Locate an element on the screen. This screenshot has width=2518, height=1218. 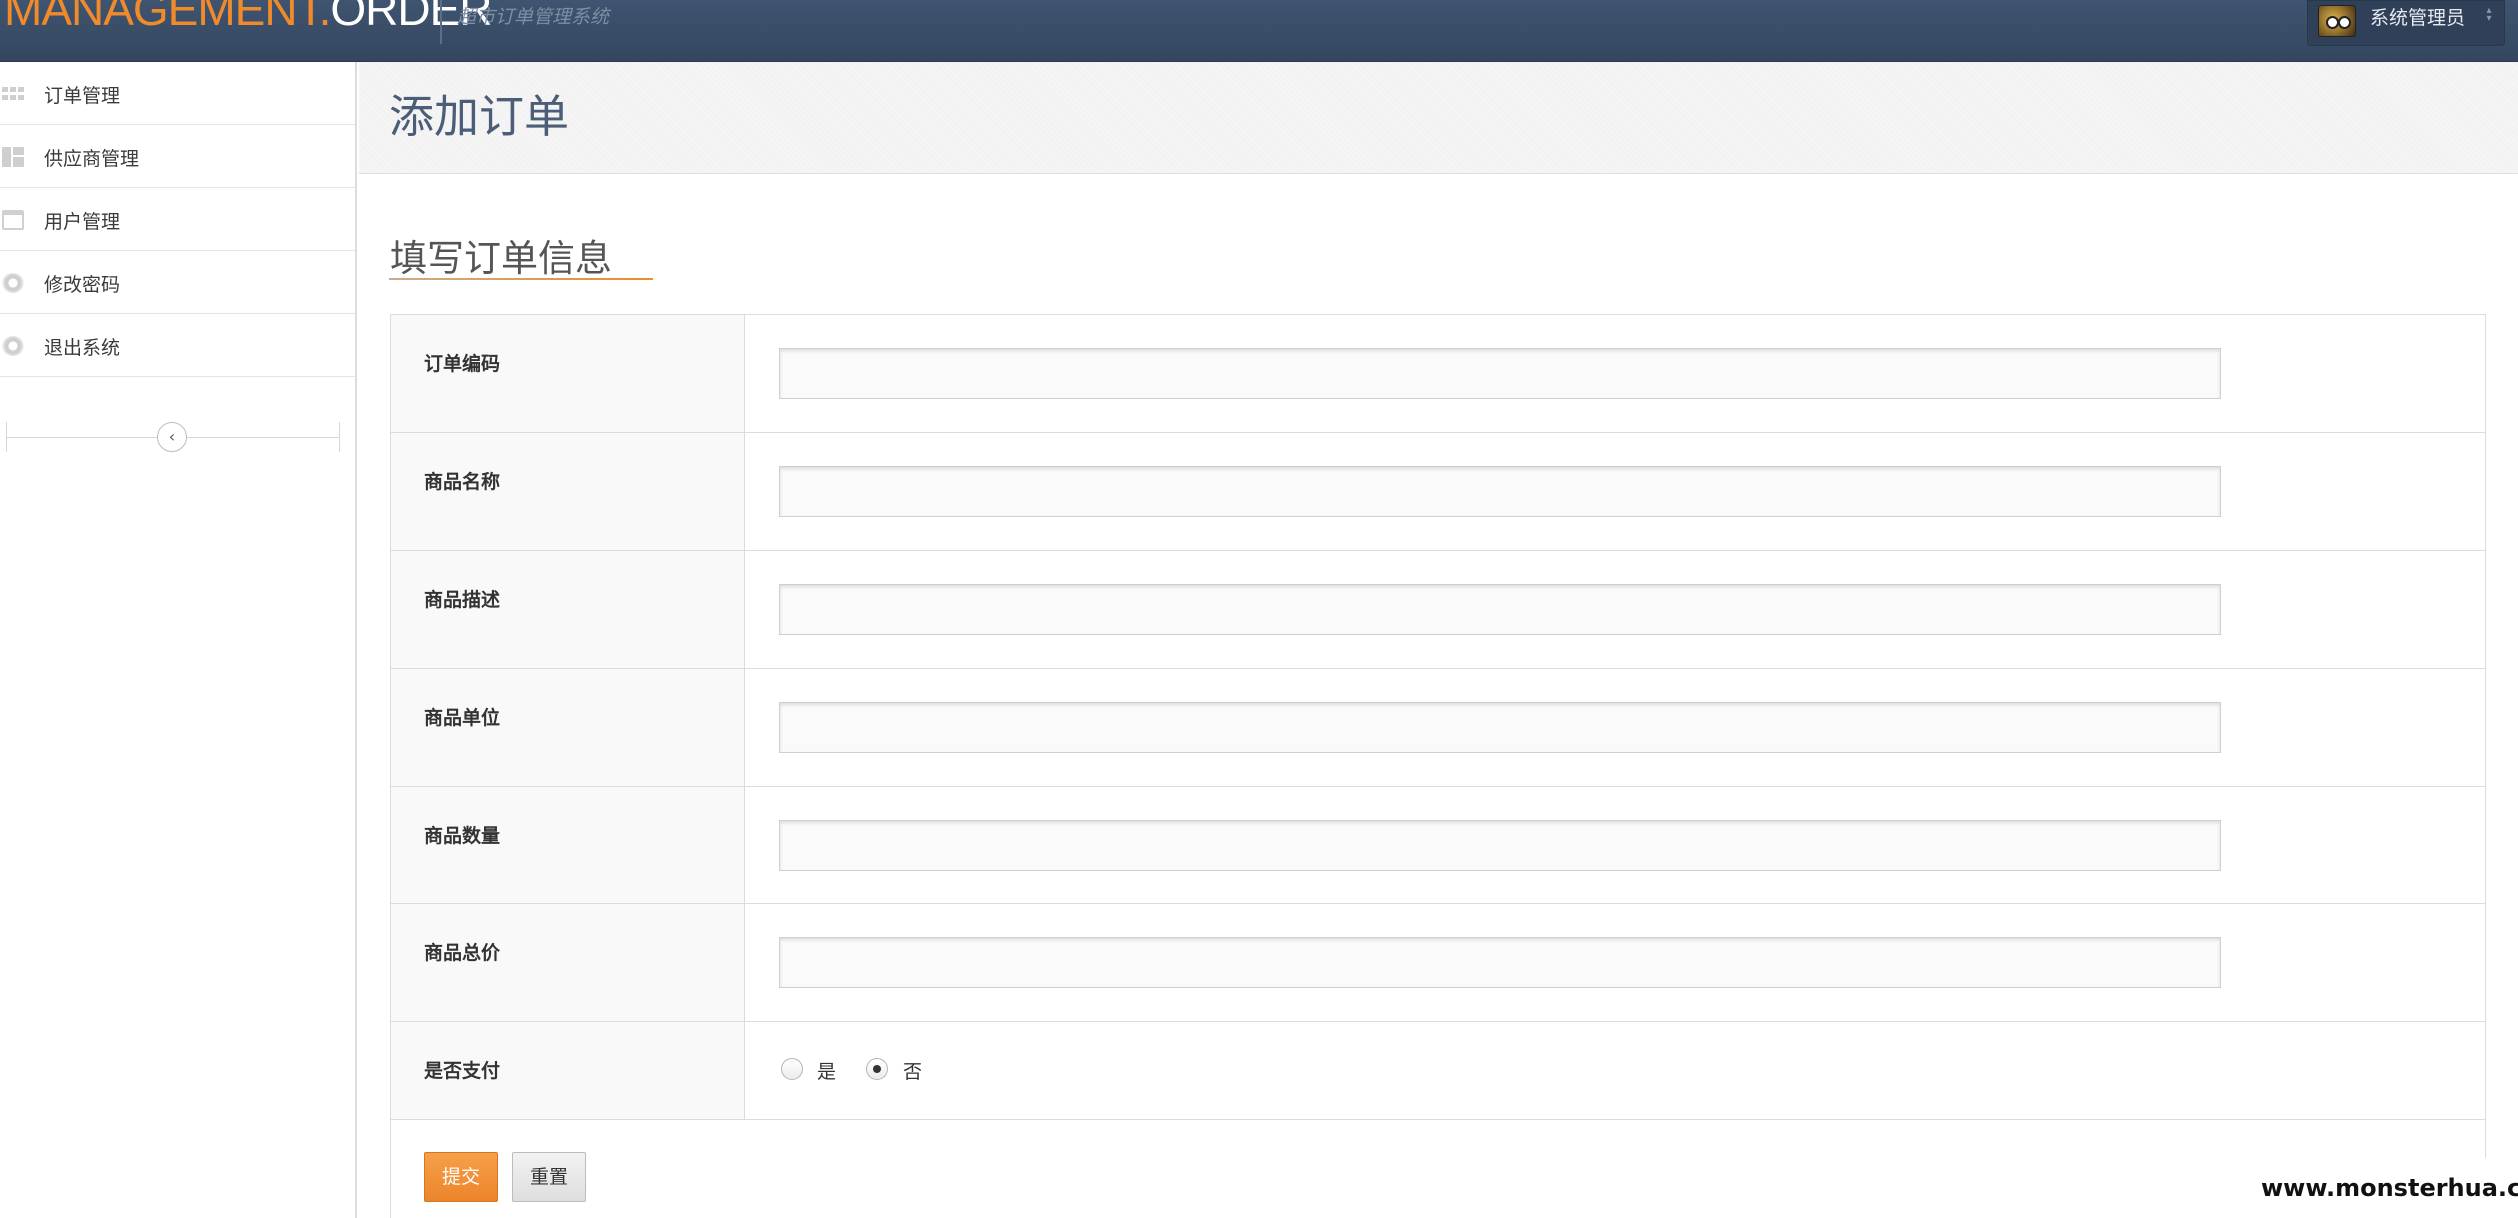
form-row-total-price: 商品总价 is located at coordinates (1438, 963).